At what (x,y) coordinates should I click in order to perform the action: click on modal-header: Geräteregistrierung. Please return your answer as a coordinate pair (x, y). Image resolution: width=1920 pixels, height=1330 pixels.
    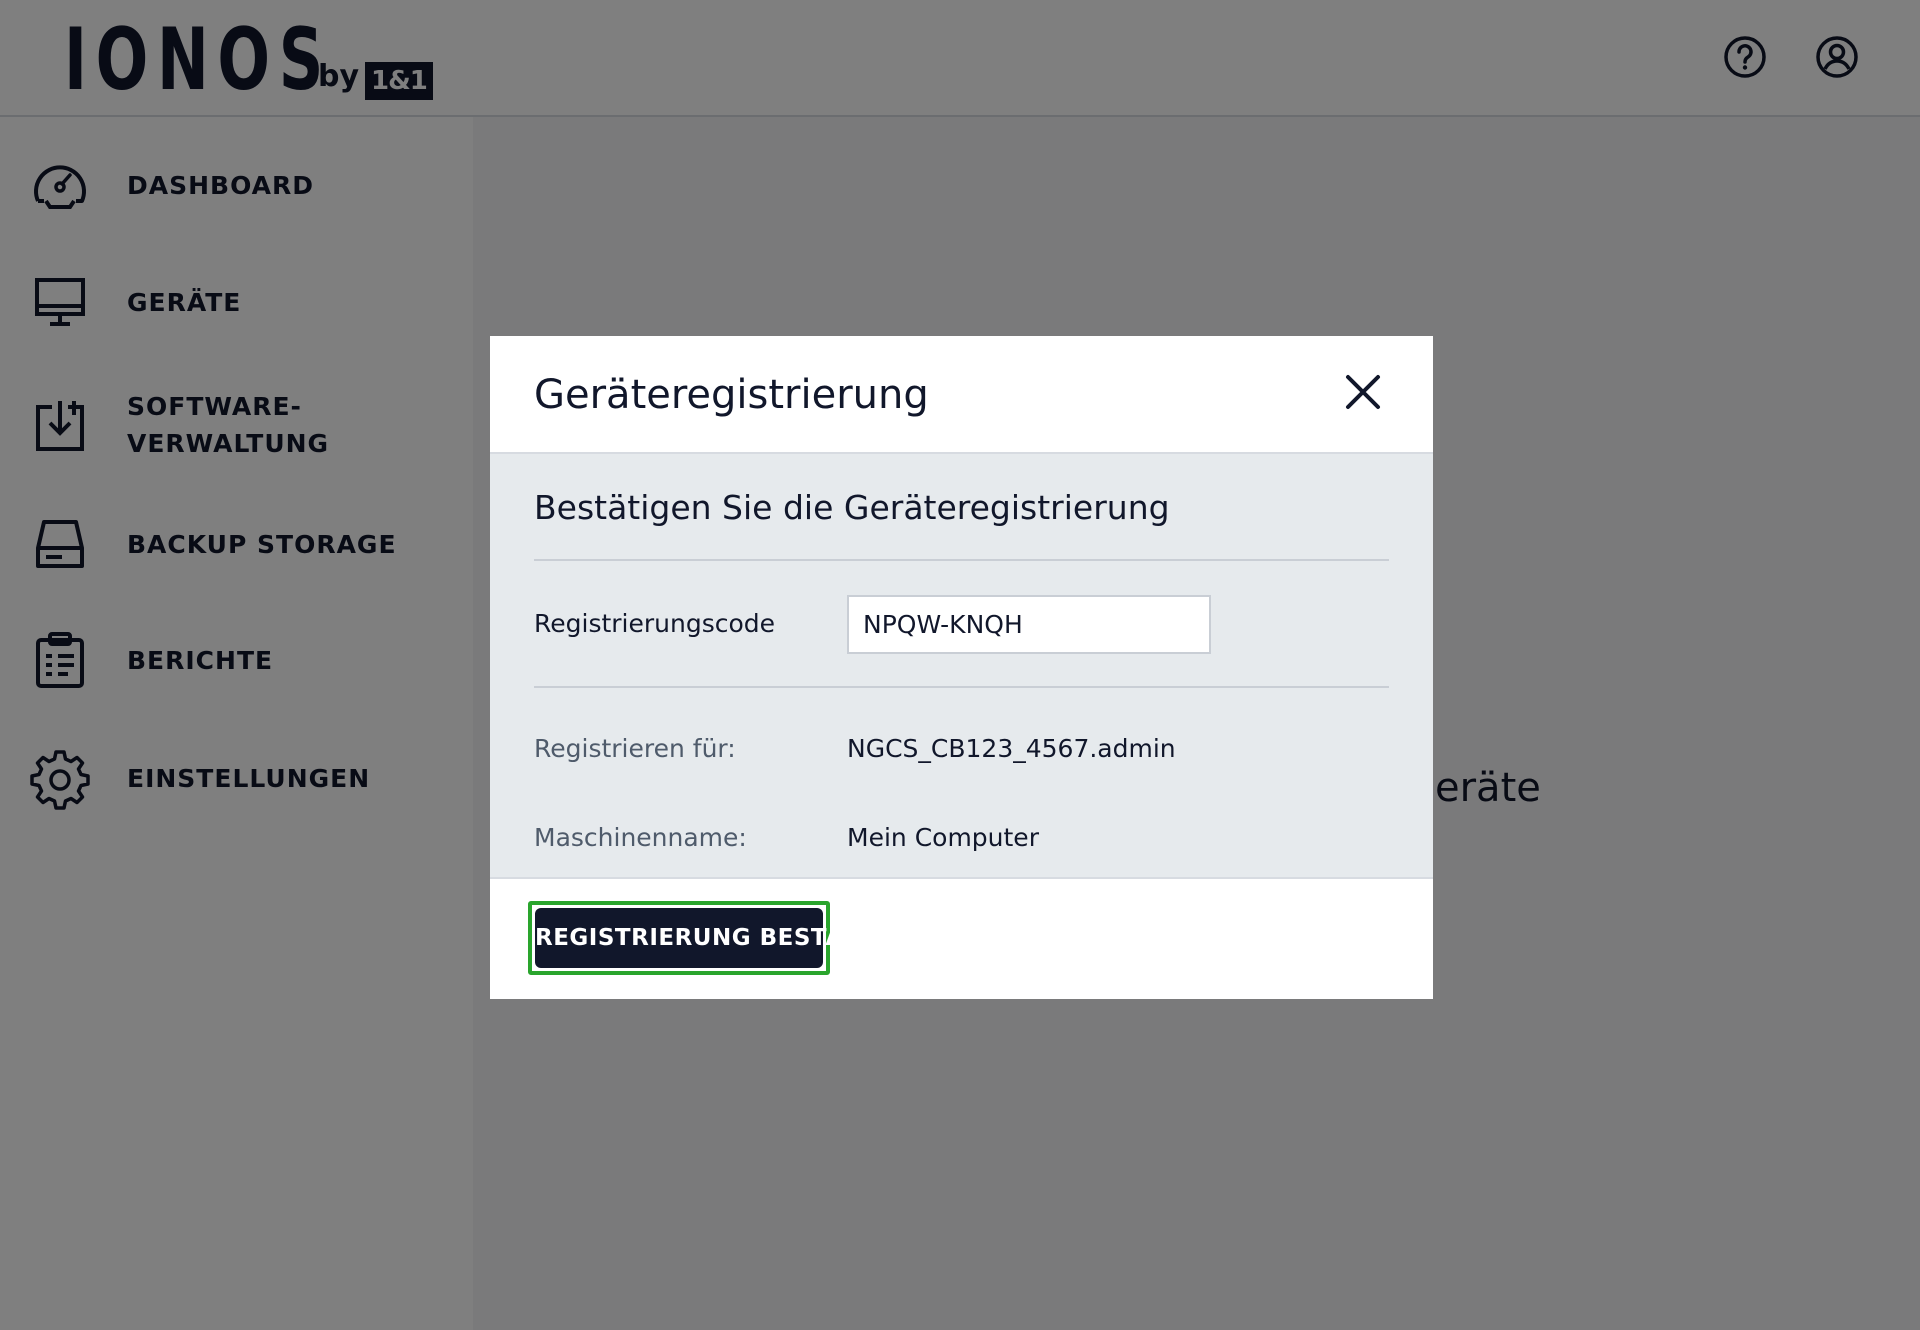
    Looking at the image, I should click on (961, 395).